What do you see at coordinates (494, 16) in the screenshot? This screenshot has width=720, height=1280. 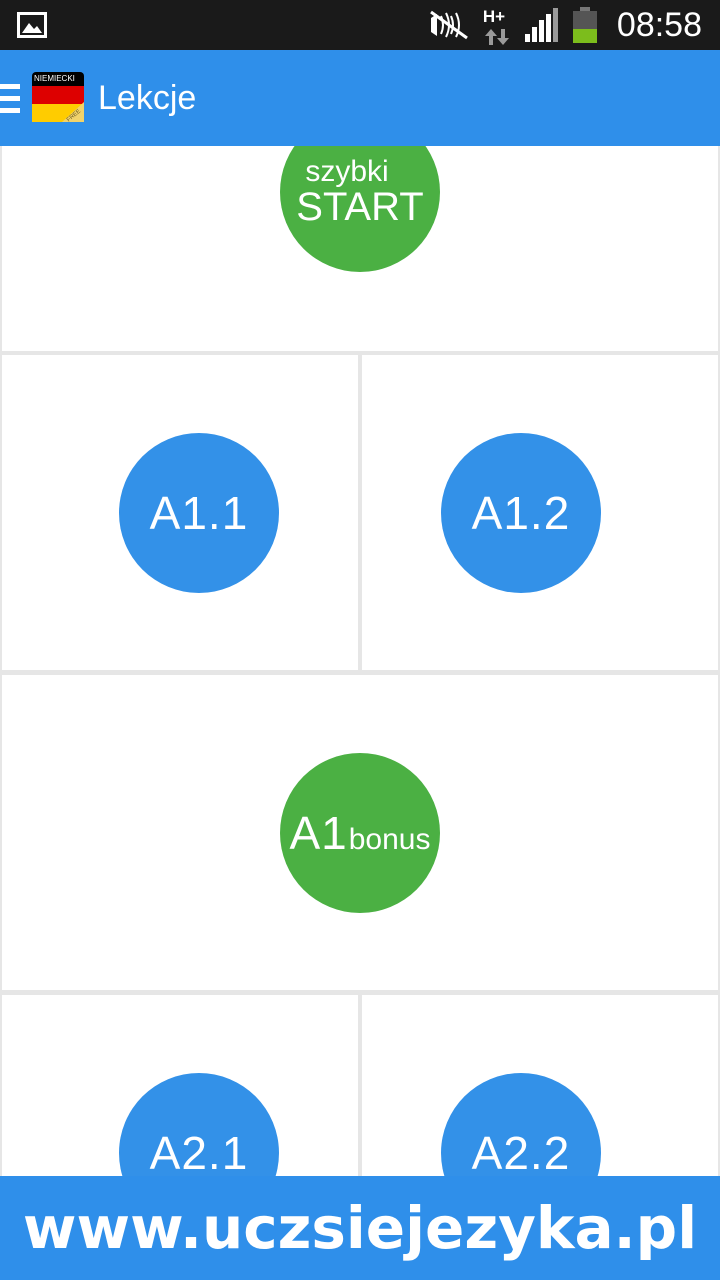 I see `network-type-label: H+` at bounding box center [494, 16].